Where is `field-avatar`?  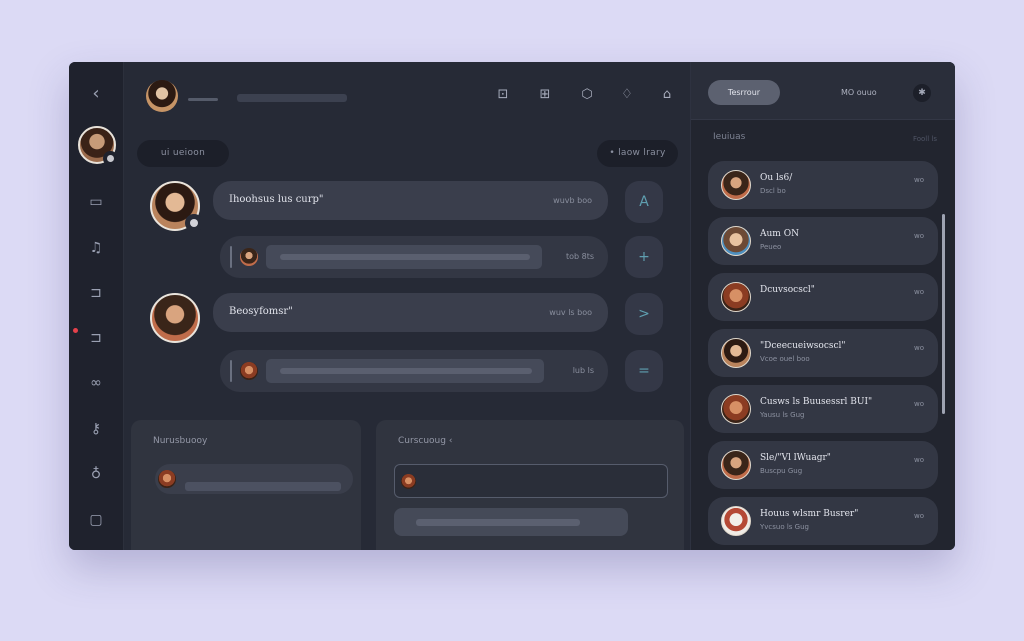
field-avatar is located at coordinates (408, 481).